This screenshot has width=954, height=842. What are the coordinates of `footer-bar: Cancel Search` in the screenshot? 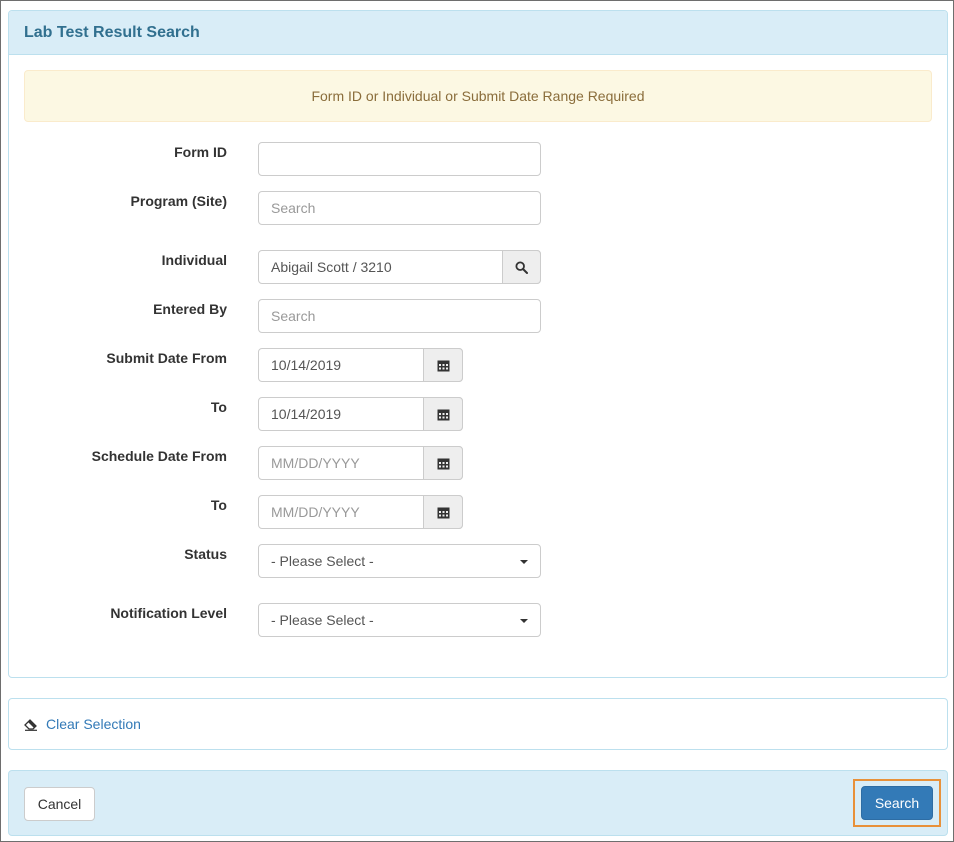 It's located at (478, 803).